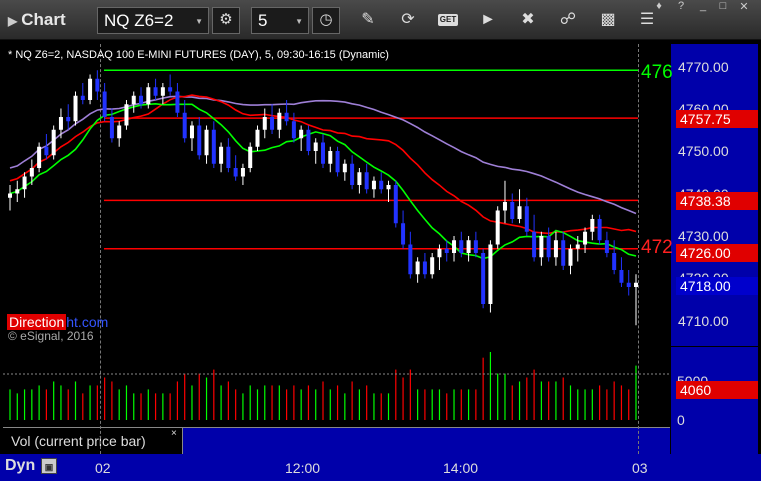 The image size is (761, 481). What do you see at coordinates (49, 466) in the screenshot?
I see `time-template-icon: ▣` at bounding box center [49, 466].